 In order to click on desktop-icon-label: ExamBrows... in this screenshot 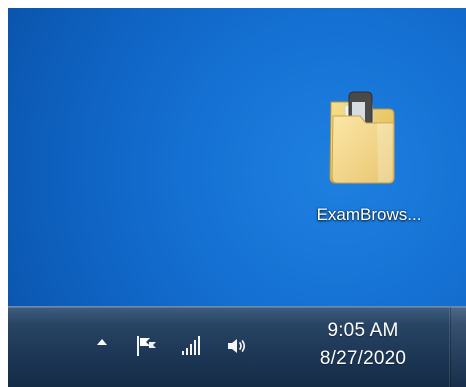, I will do `click(369, 214)`.